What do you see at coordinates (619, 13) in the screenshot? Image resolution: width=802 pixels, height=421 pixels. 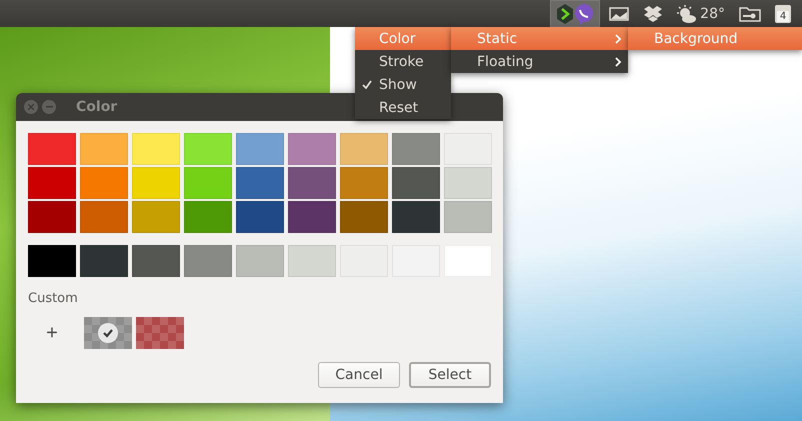 I see `screen-icon` at bounding box center [619, 13].